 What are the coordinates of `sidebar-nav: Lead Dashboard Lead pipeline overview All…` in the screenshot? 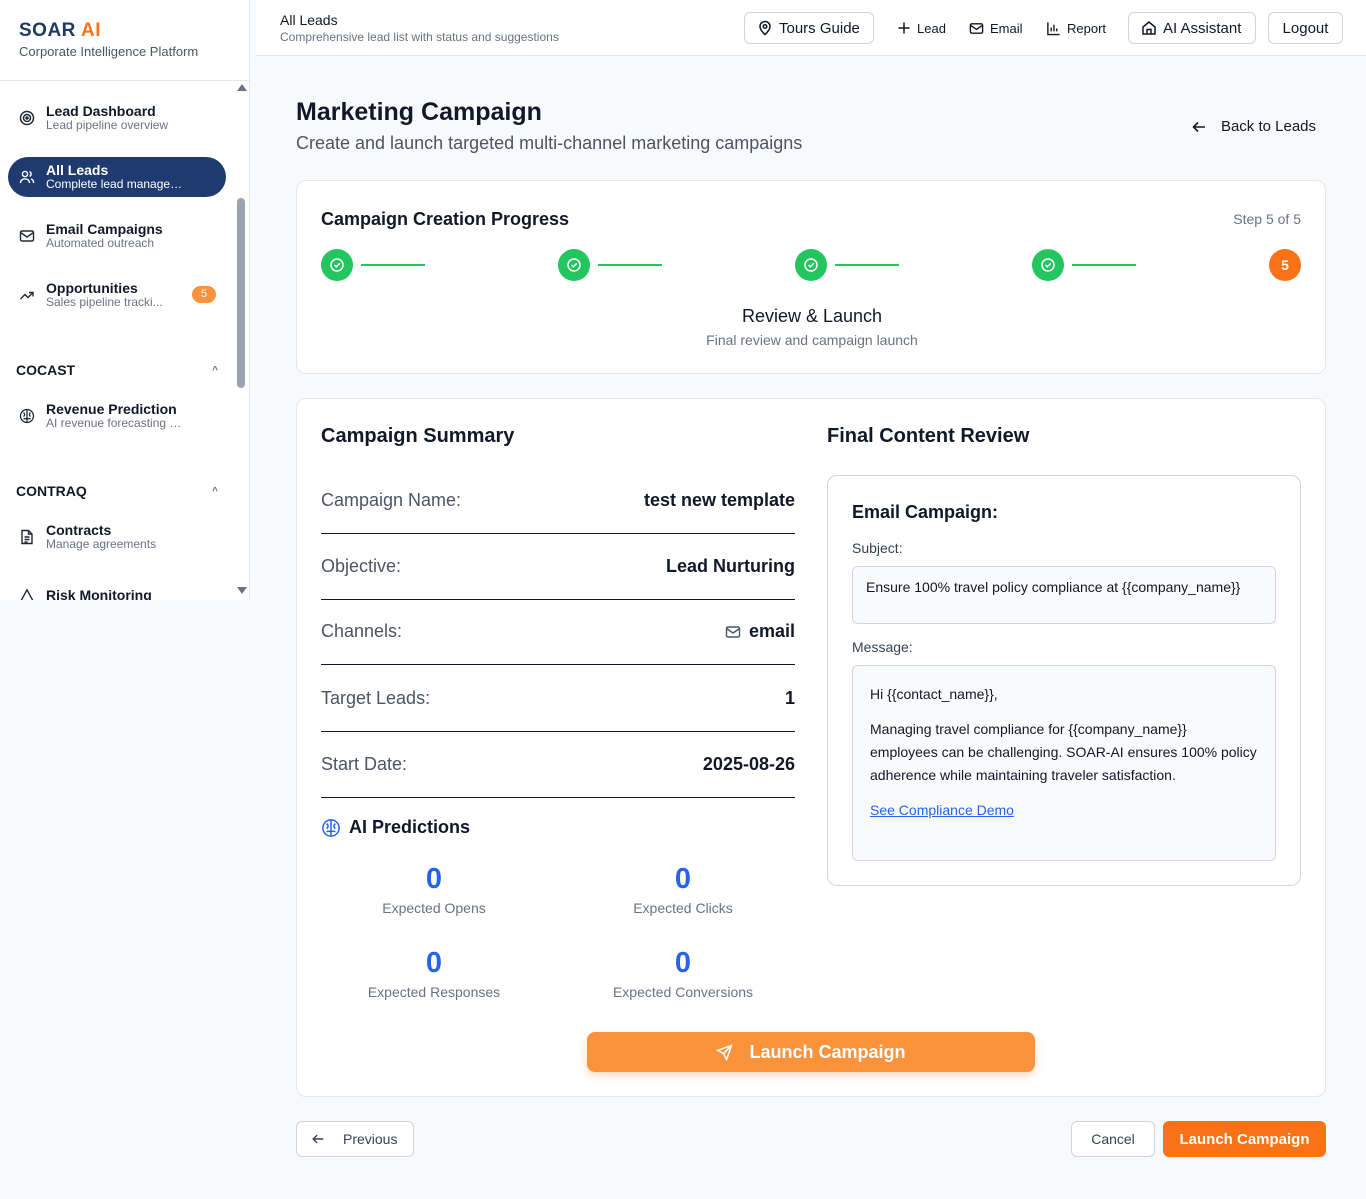 It's located at (117, 341).